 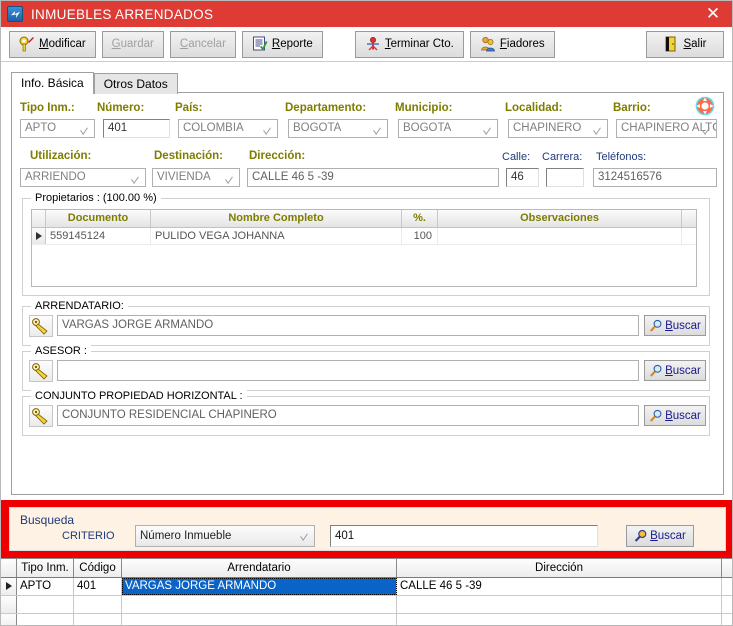 I want to click on telefonos-input: 3124516576, so click(x=655, y=177).